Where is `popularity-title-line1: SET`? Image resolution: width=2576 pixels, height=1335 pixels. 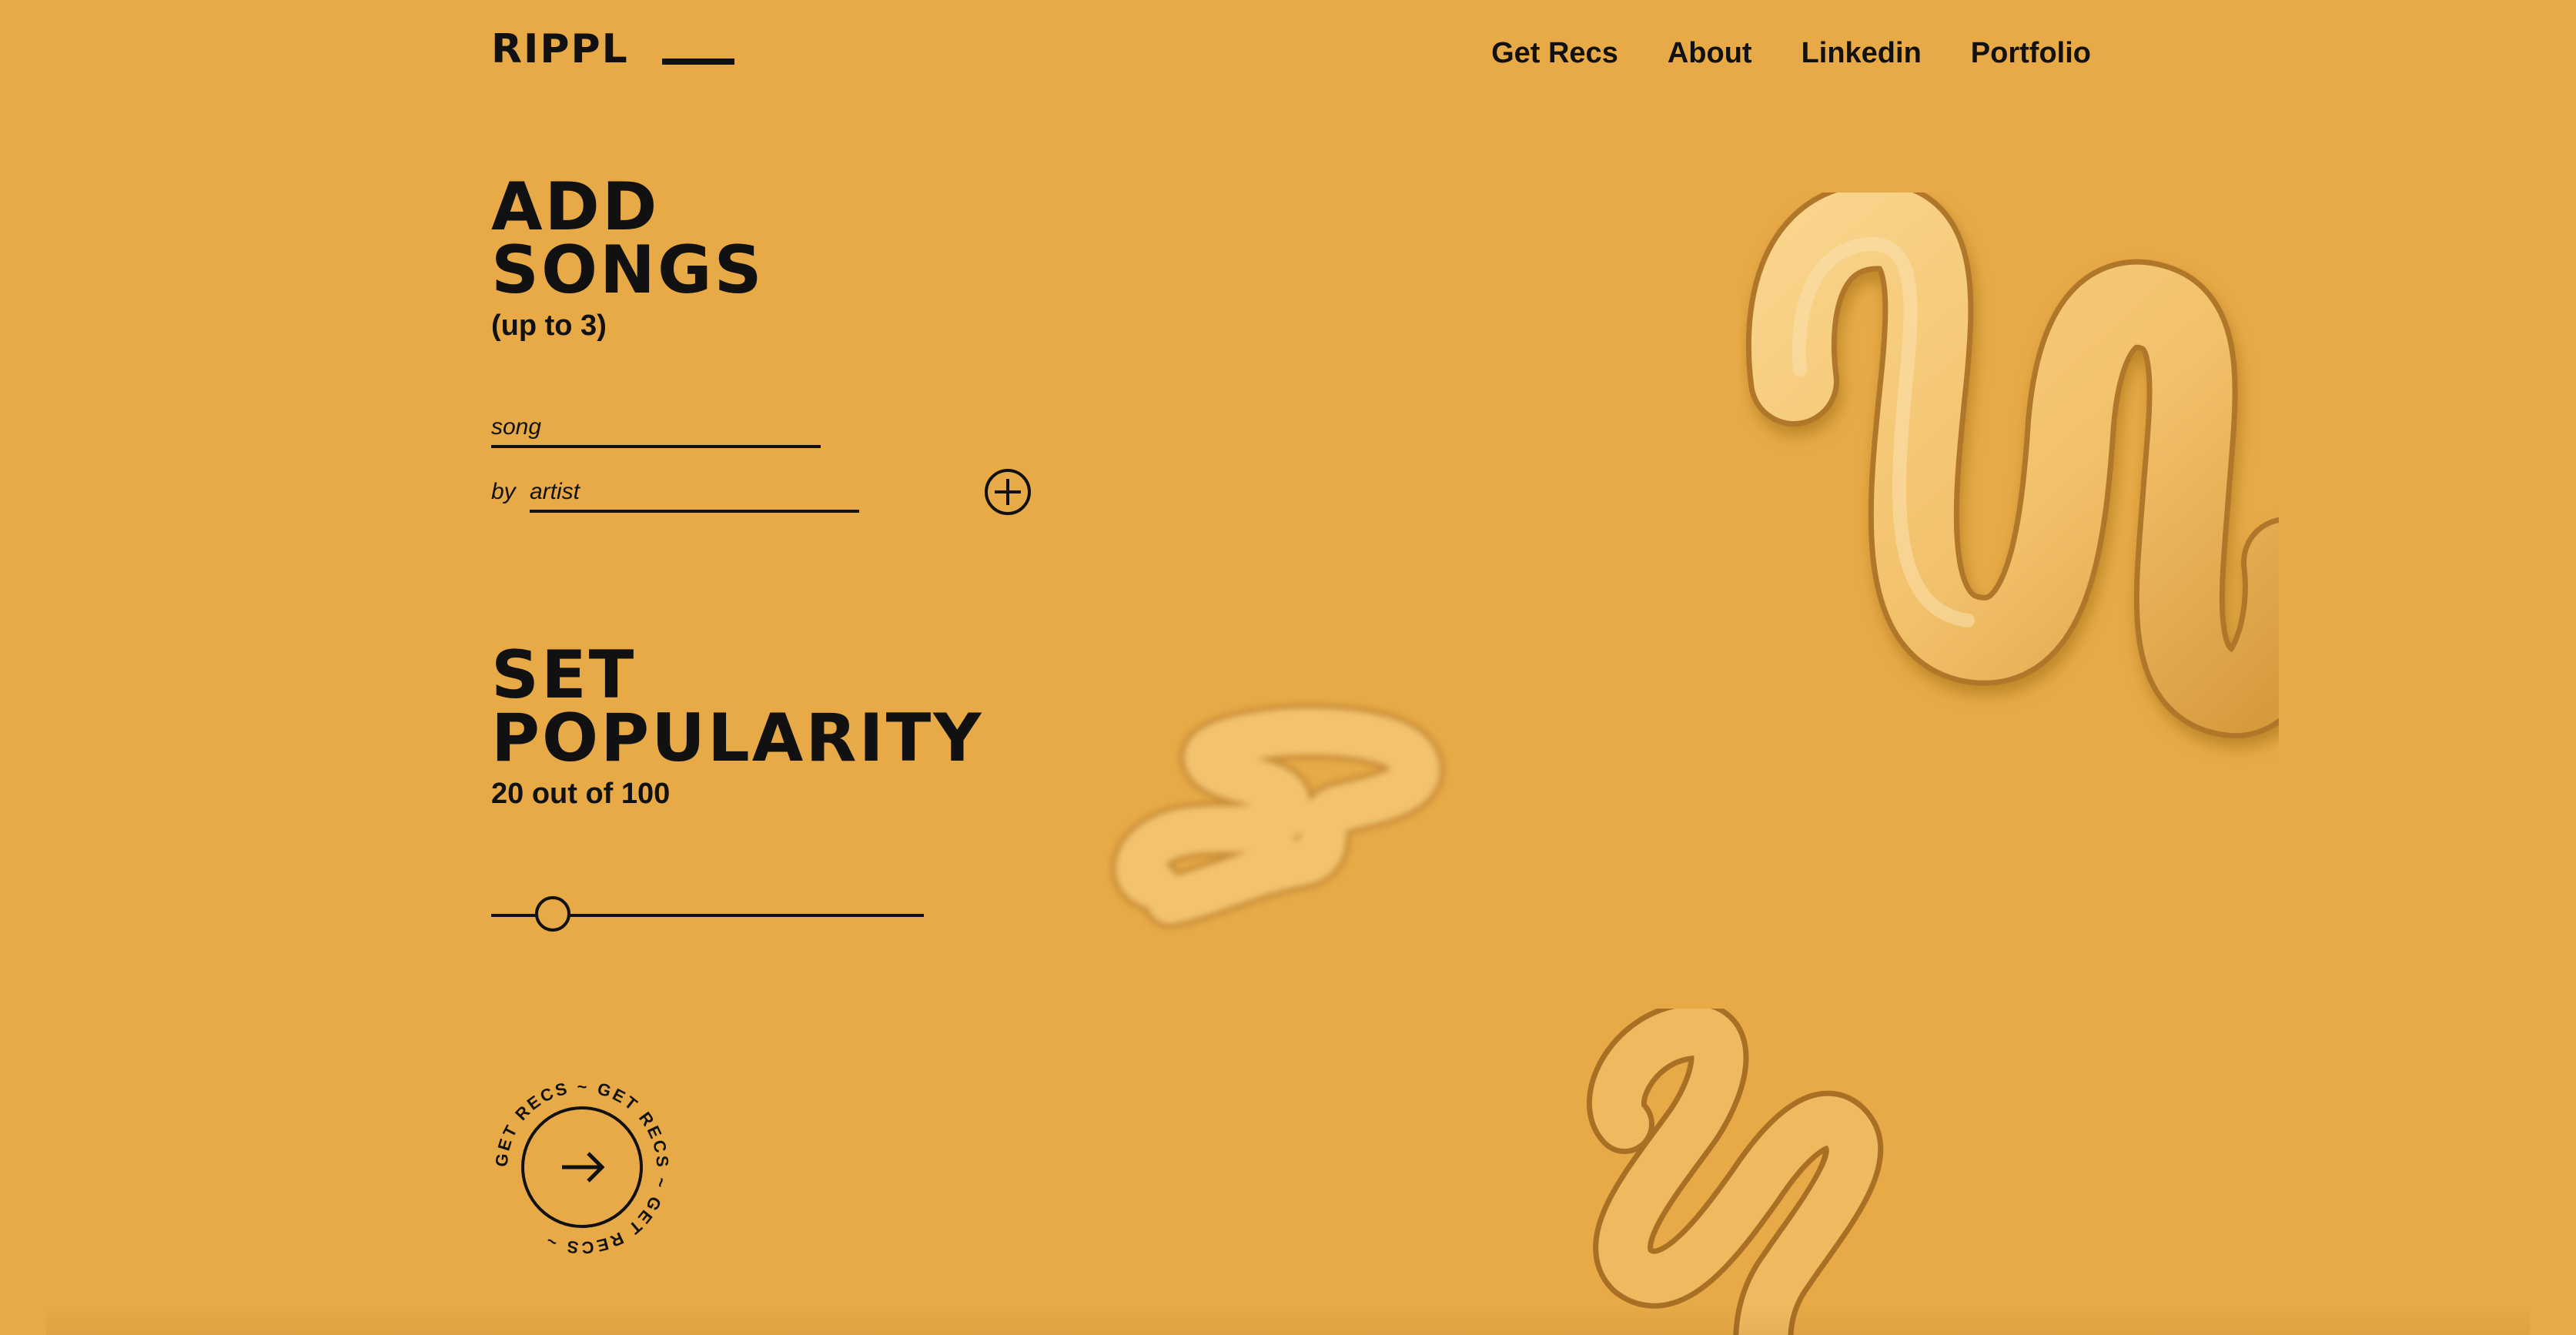 popularity-title-line1: SET is located at coordinates (564, 676).